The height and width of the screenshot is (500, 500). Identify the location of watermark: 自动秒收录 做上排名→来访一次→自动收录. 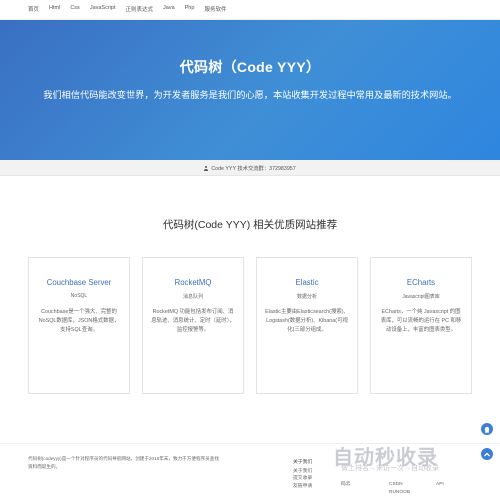
(408, 459).